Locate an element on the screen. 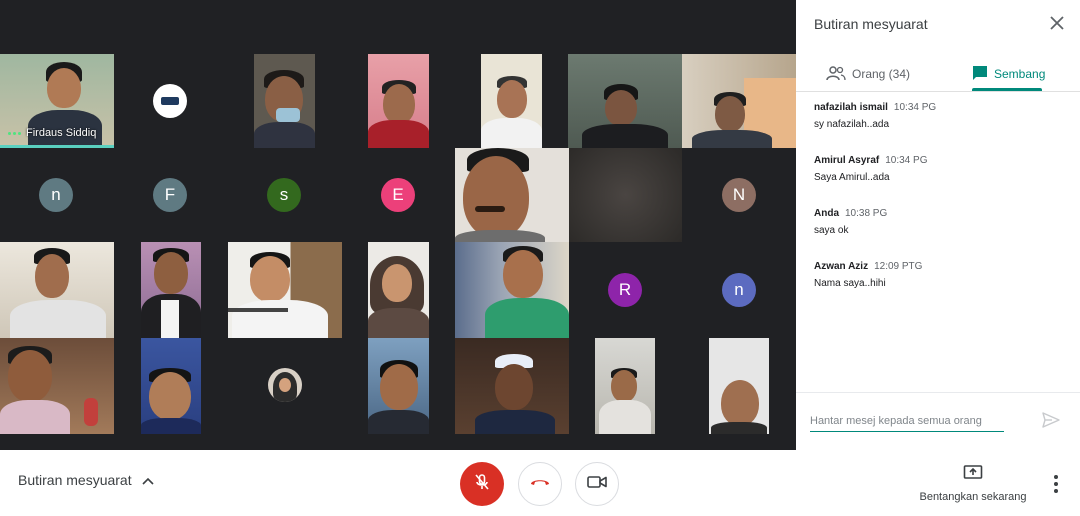 This screenshot has width=1080, height=516. present-now-label: Bentangkan sekarang is located at coordinates (973, 497).